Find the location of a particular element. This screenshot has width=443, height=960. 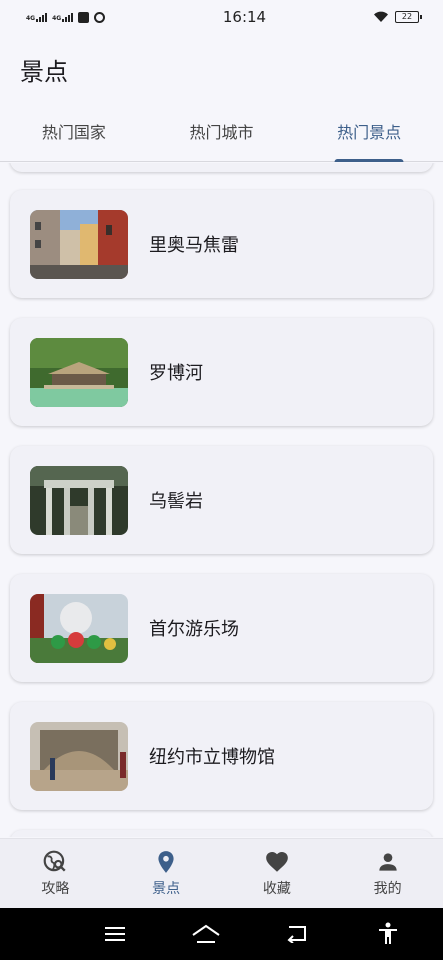

nav-label: 收藏 is located at coordinates (276, 889).